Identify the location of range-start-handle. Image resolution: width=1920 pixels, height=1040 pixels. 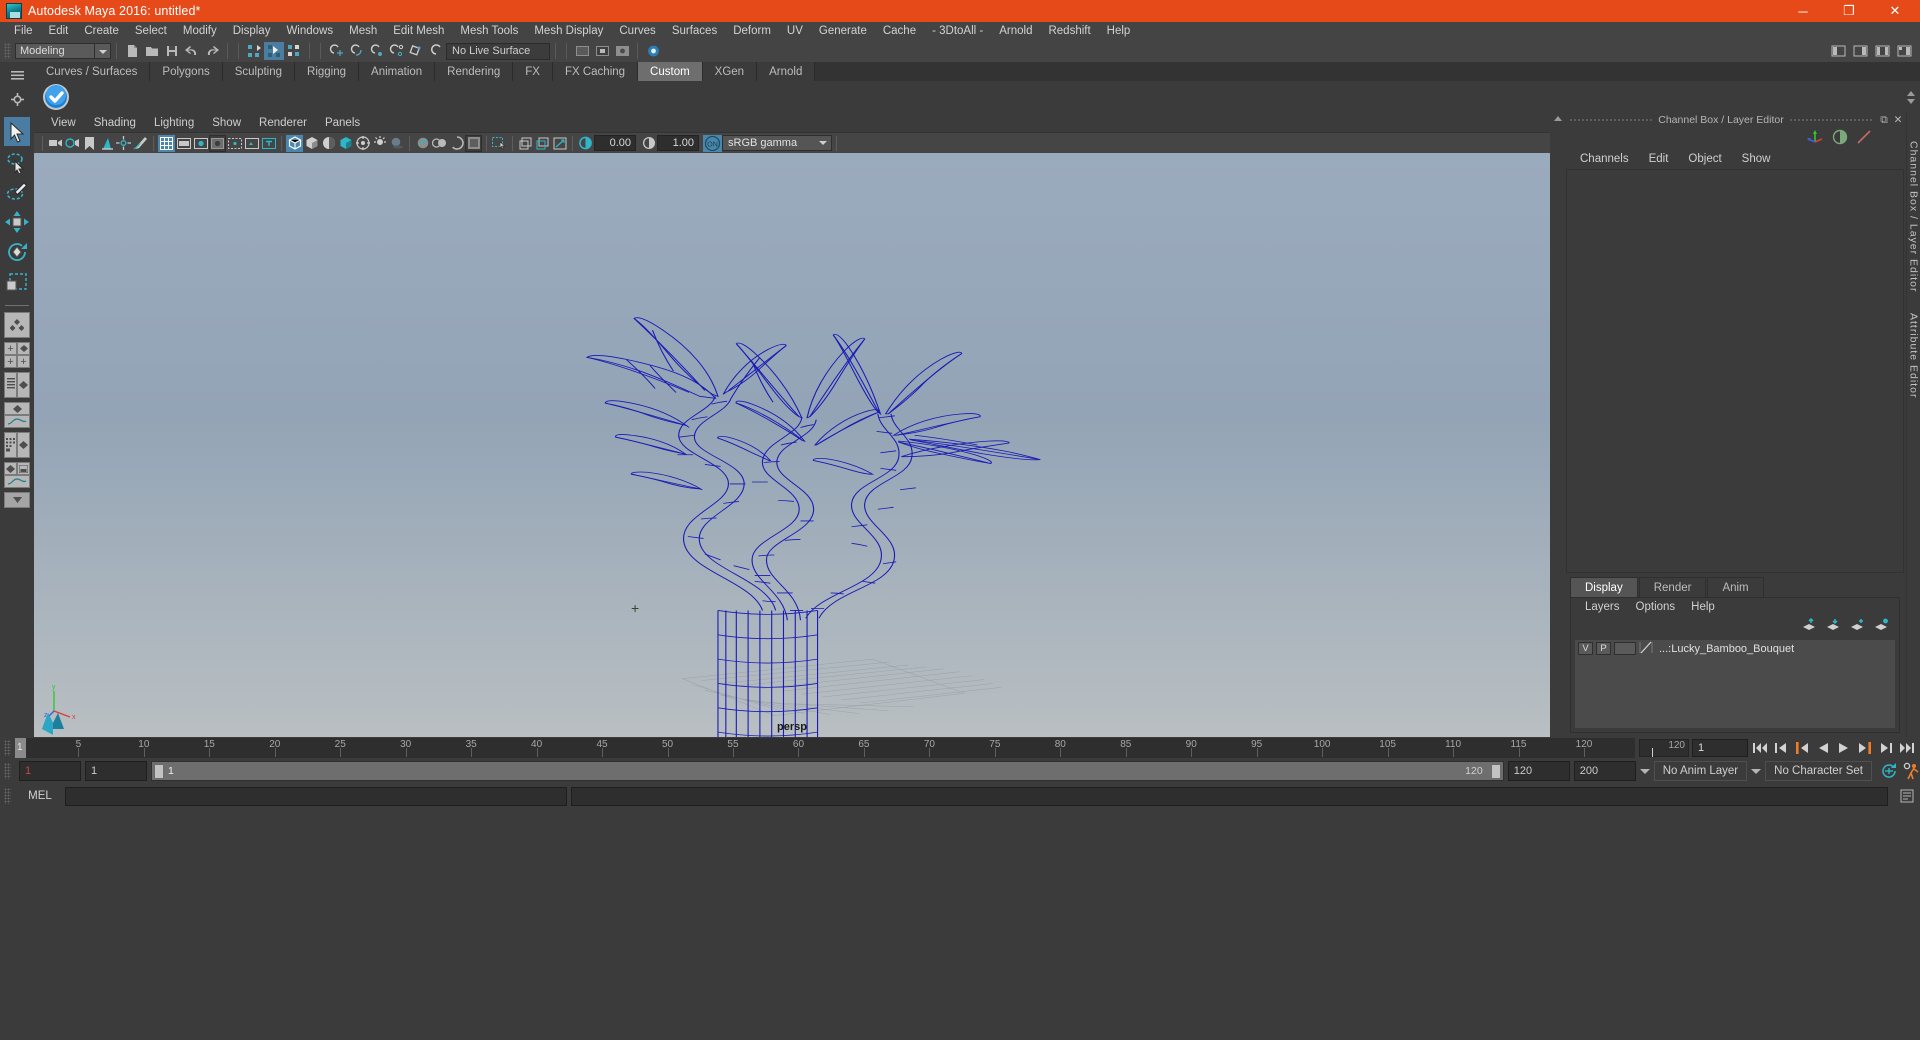
(159, 771).